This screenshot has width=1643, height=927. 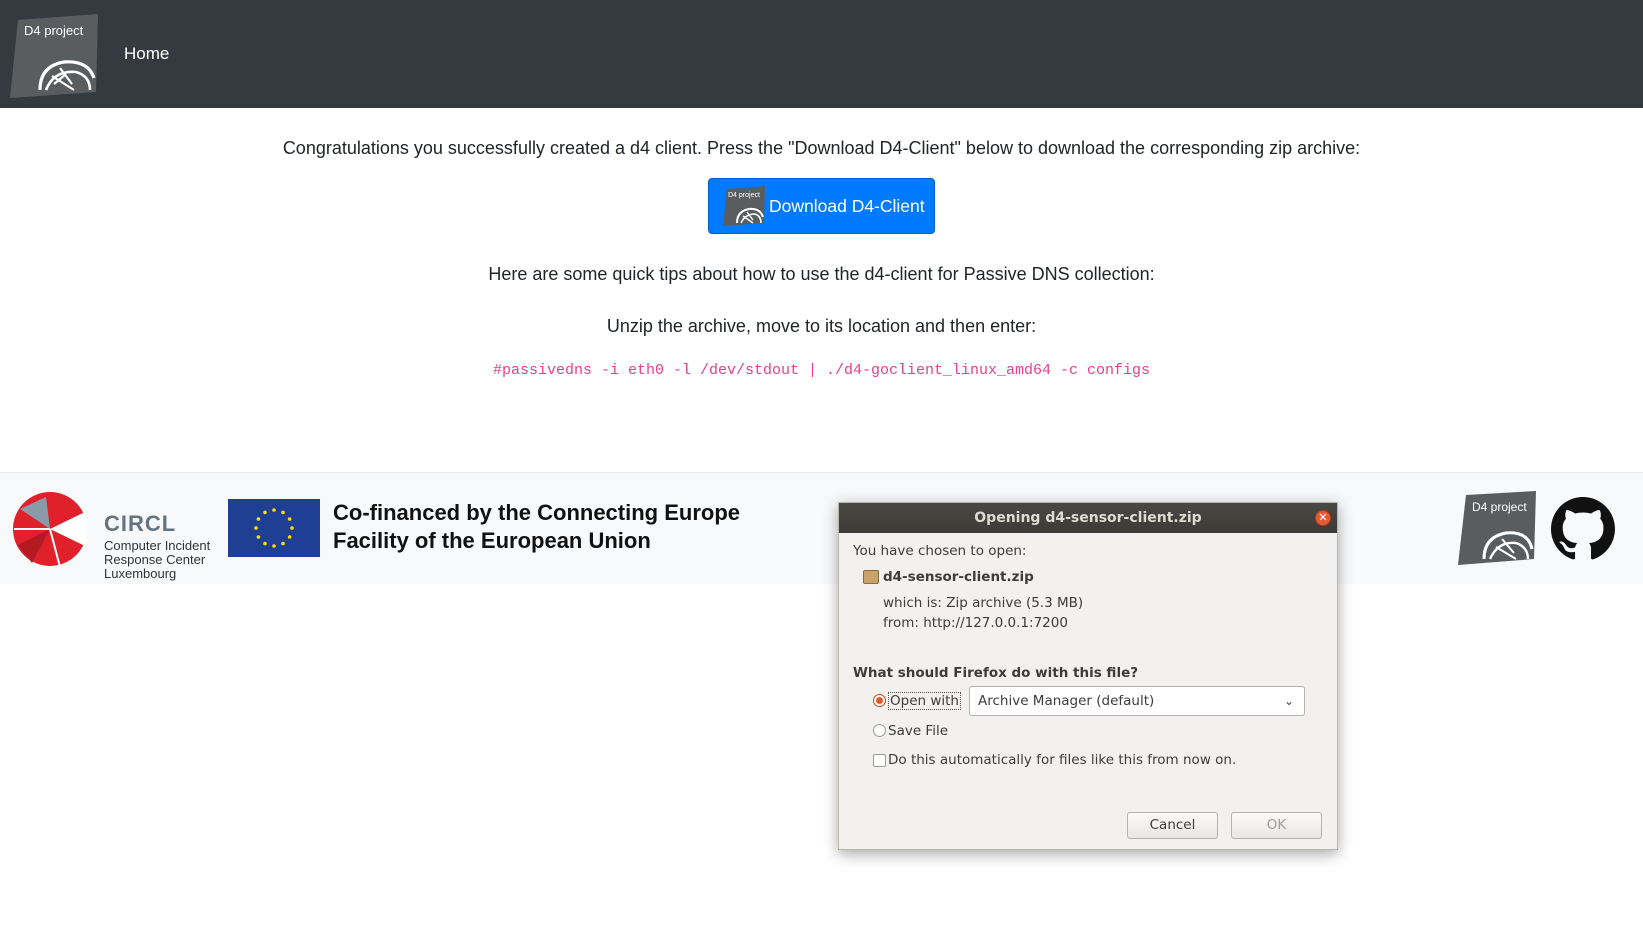 What do you see at coordinates (1172, 825) in the screenshot?
I see `cancel-button: Cancel` at bounding box center [1172, 825].